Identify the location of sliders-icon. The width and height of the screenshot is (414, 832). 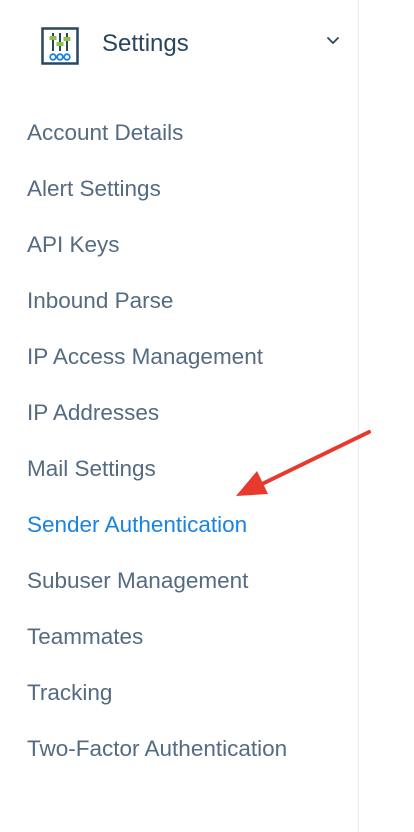
(60, 46).